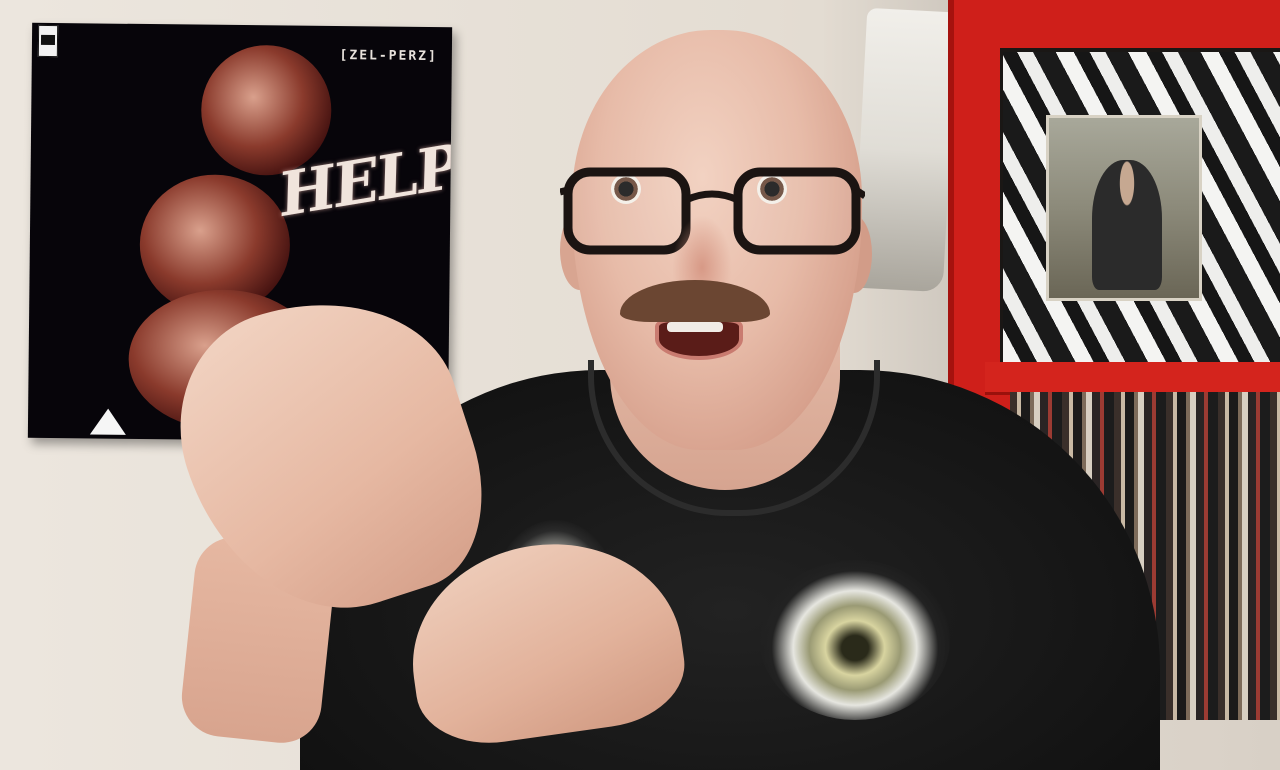 The height and width of the screenshot is (770, 1280). What do you see at coordinates (1132, 378) in the screenshot?
I see `shelf-board` at bounding box center [1132, 378].